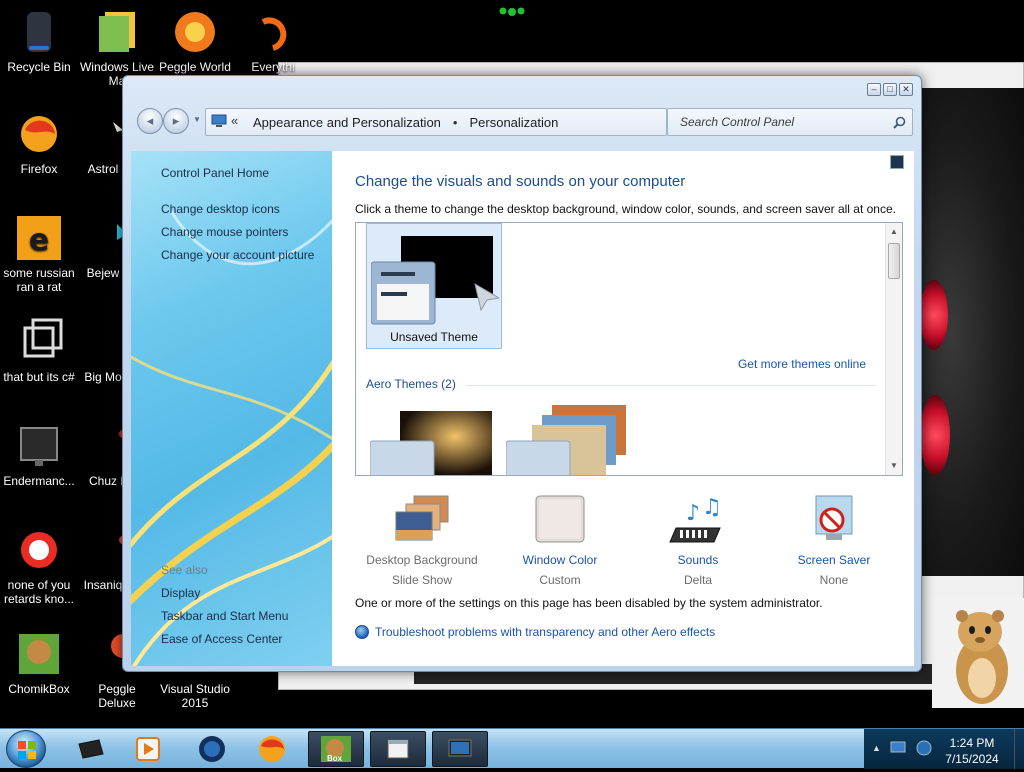  What do you see at coordinates (978, 653) in the screenshot?
I see `hamster-icon` at bounding box center [978, 653].